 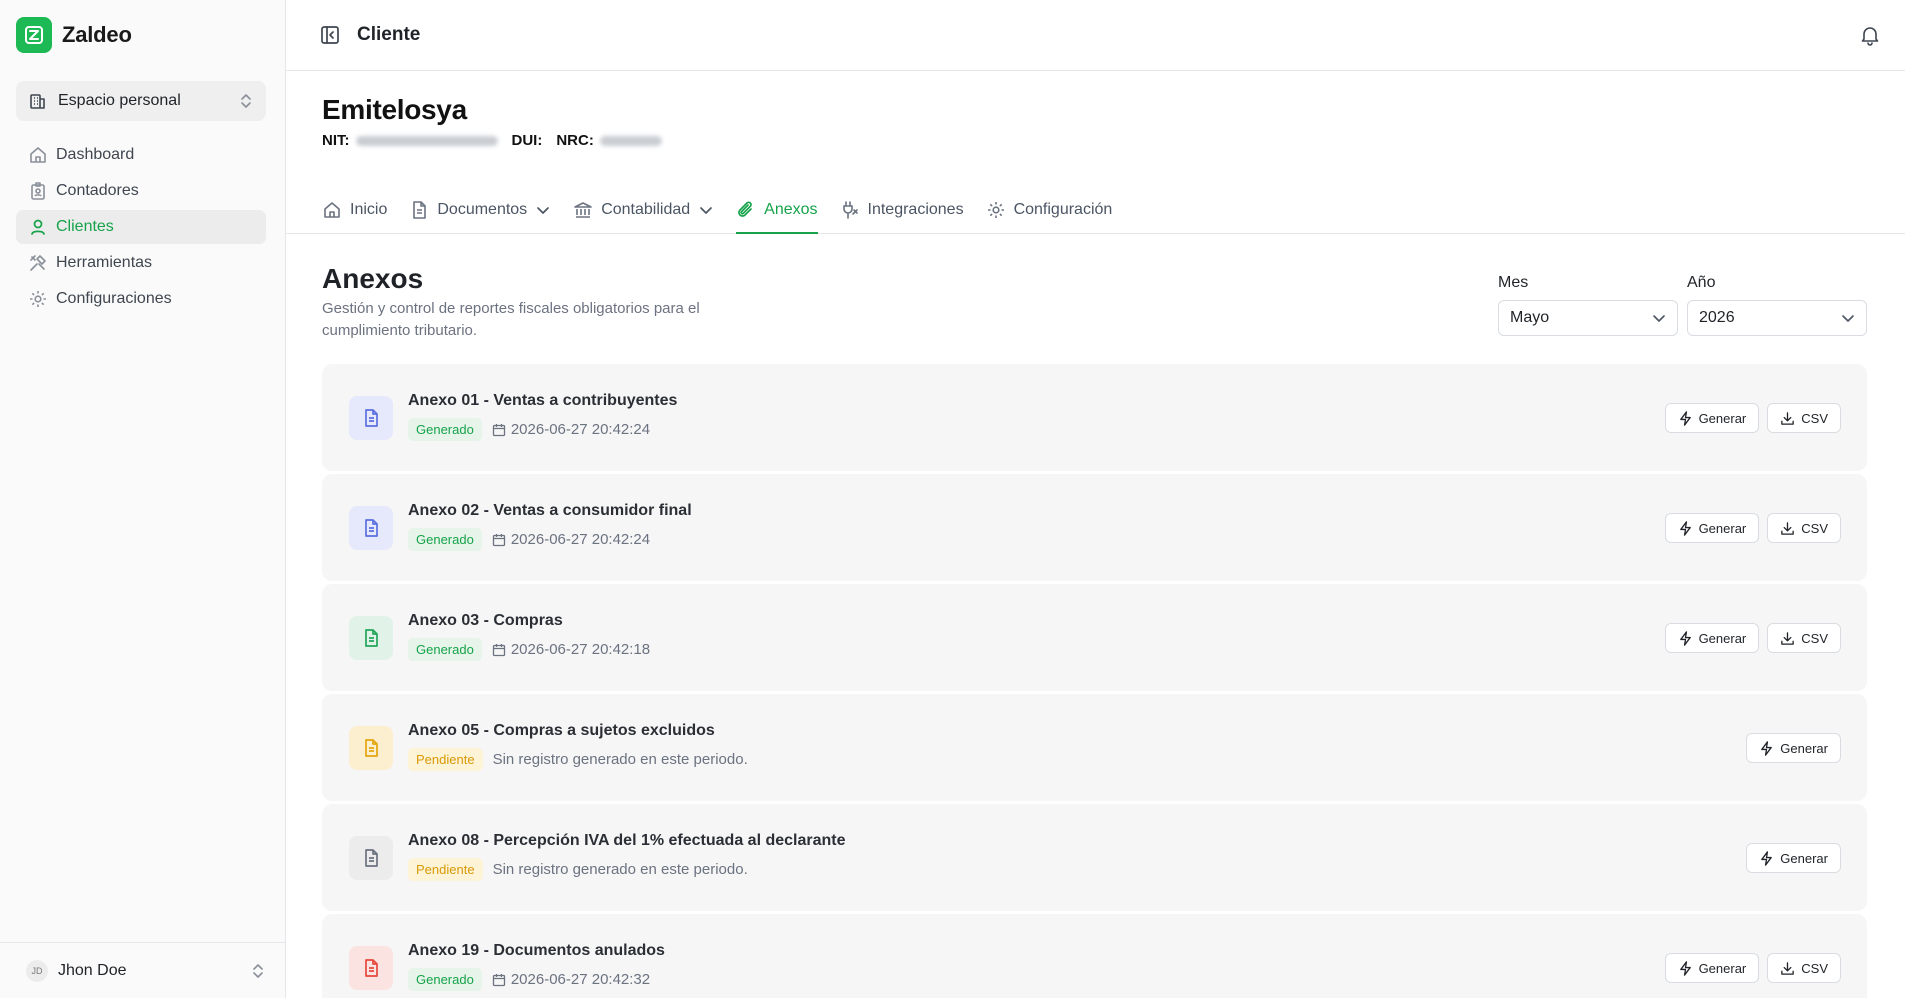 What do you see at coordinates (529, 429) in the screenshot?
I see `annex-meta: Generado 2026-06-27 20:42:24` at bounding box center [529, 429].